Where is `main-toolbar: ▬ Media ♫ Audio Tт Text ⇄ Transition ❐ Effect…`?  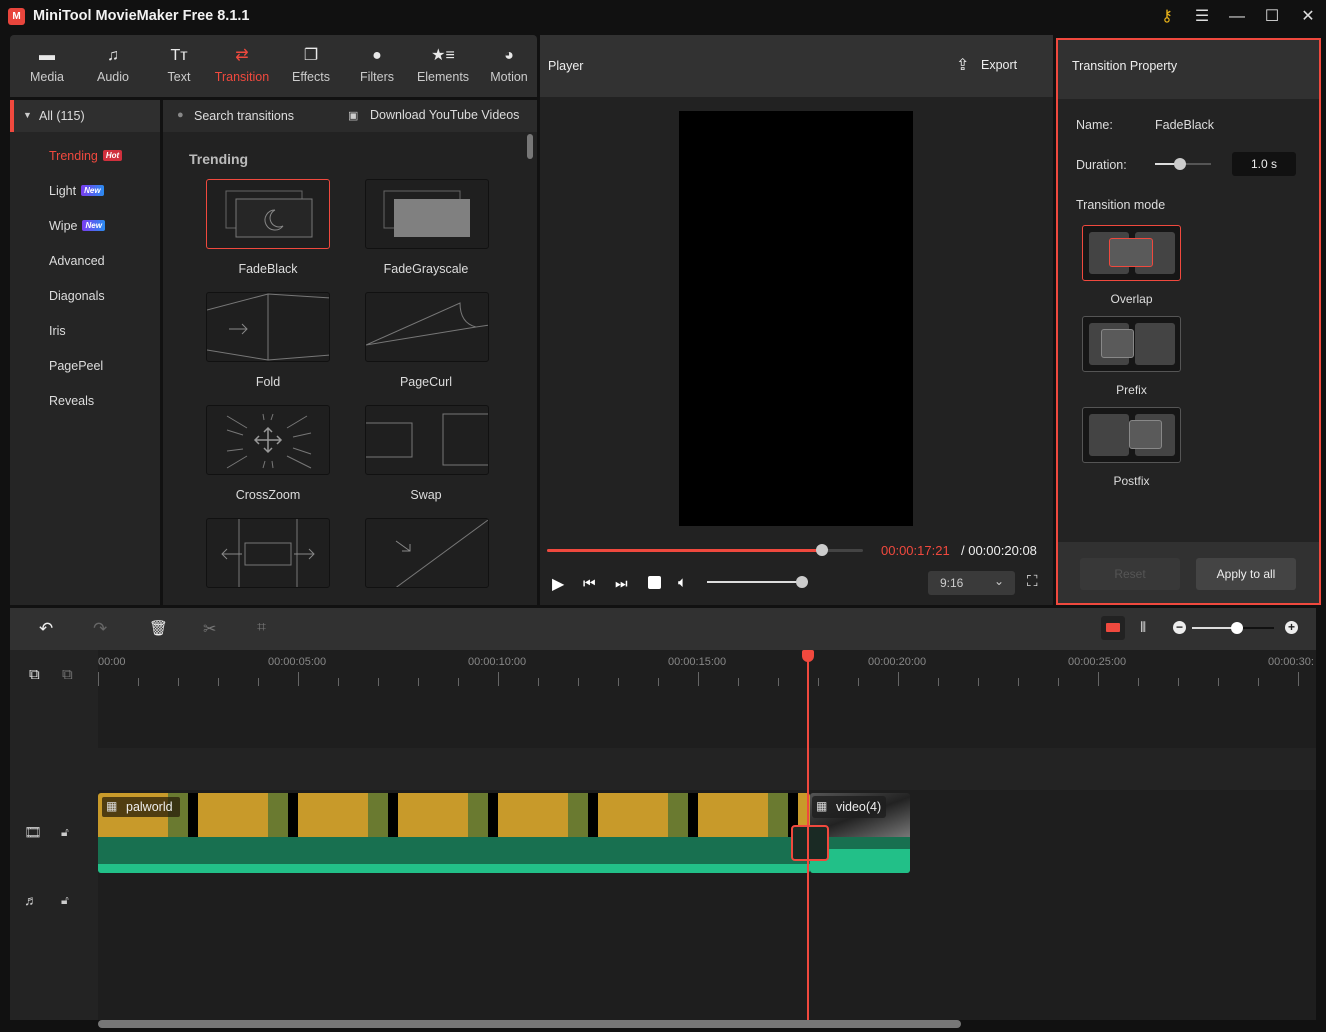
main-toolbar: ▬ Media ♫ Audio Tт Text ⇄ Transition ❐ Effect… is located at coordinates (273, 66).